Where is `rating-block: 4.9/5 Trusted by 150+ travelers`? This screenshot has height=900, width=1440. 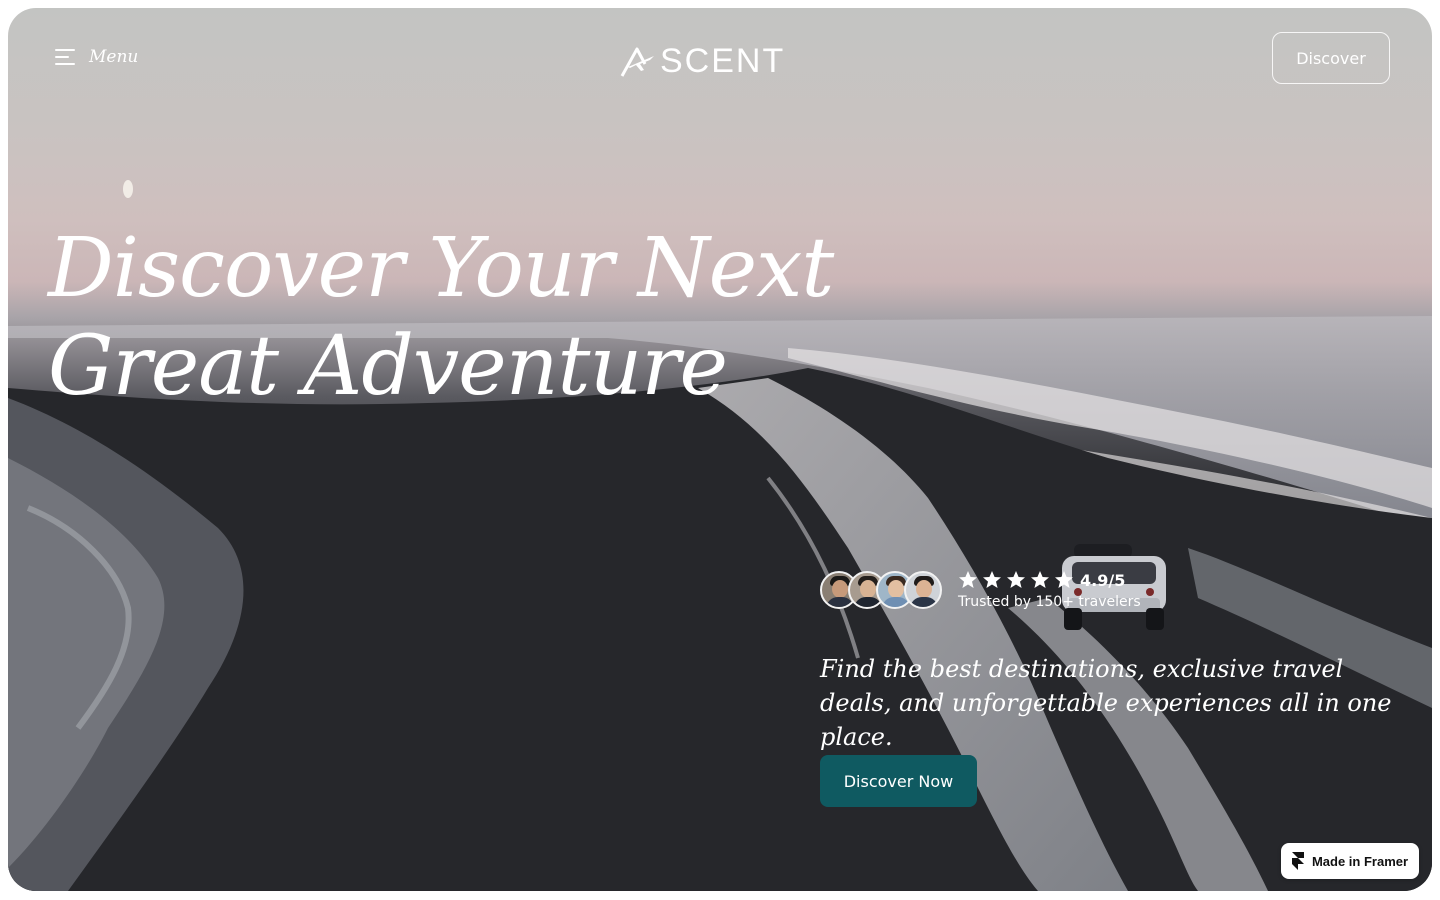
rating-block: 4.9/5 Trusted by 150+ travelers is located at coordinates (1049, 590).